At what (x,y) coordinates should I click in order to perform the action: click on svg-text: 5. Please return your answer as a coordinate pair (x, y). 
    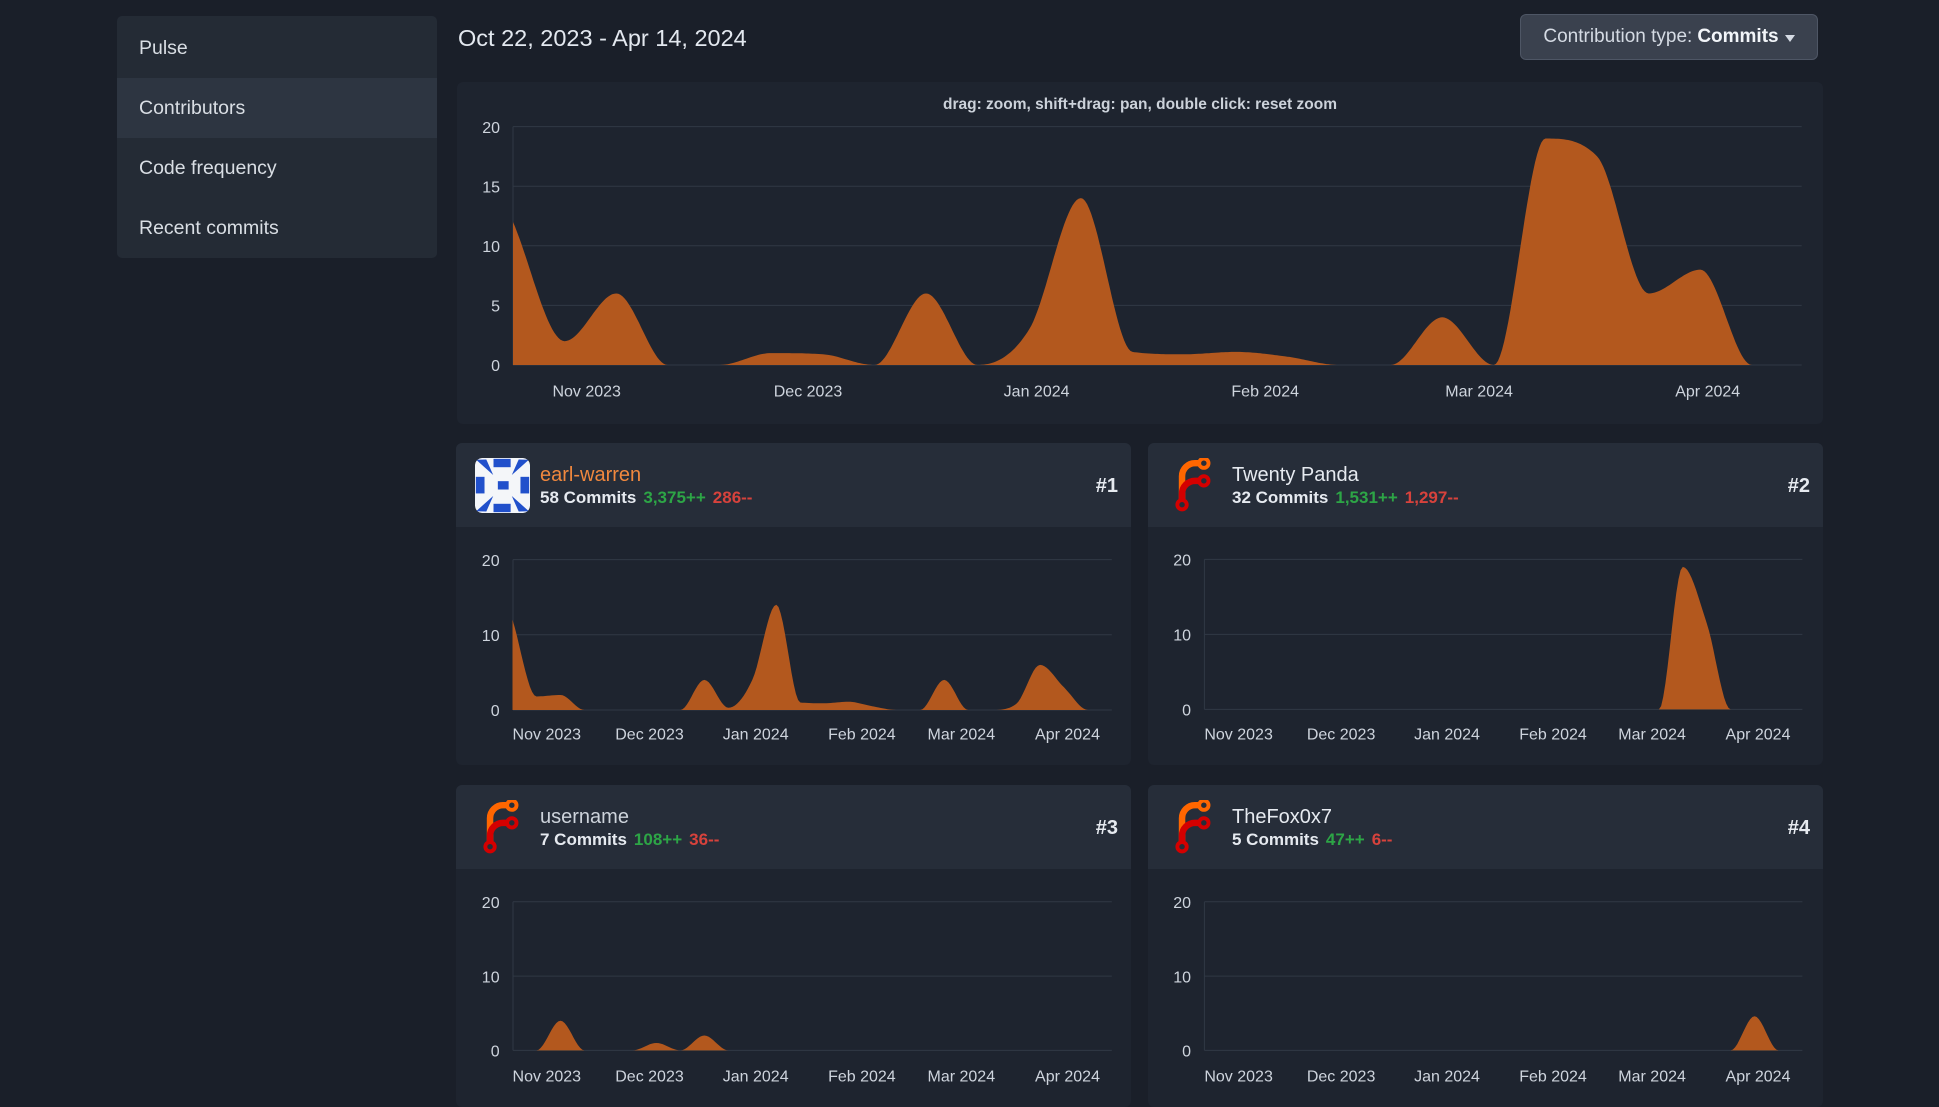
    Looking at the image, I should click on (495, 307).